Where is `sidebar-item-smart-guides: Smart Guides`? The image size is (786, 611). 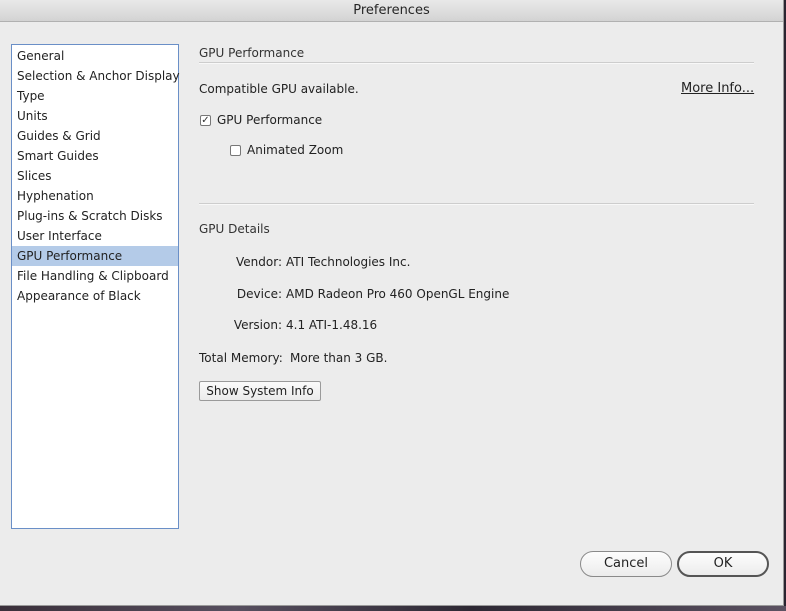 sidebar-item-smart-guides: Smart Guides is located at coordinates (95, 156).